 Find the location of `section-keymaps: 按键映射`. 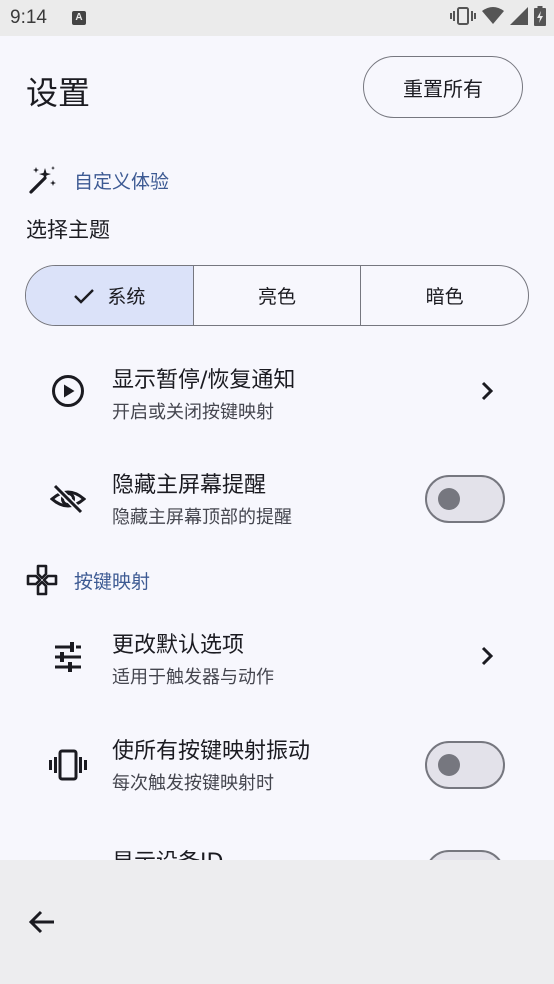

section-keymaps: 按键映射 is located at coordinates (88, 580).